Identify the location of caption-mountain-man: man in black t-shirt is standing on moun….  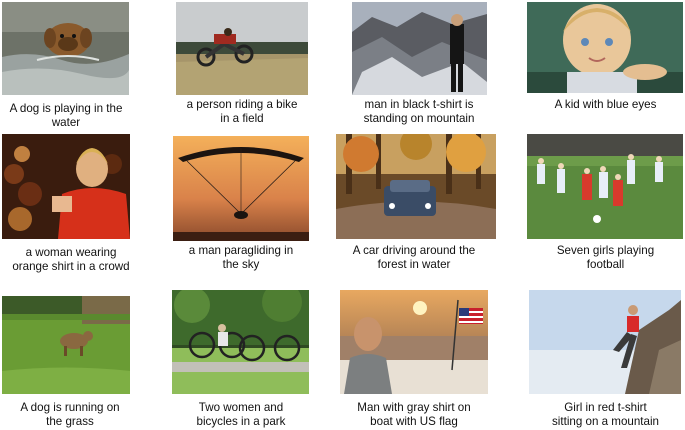
(419, 111).